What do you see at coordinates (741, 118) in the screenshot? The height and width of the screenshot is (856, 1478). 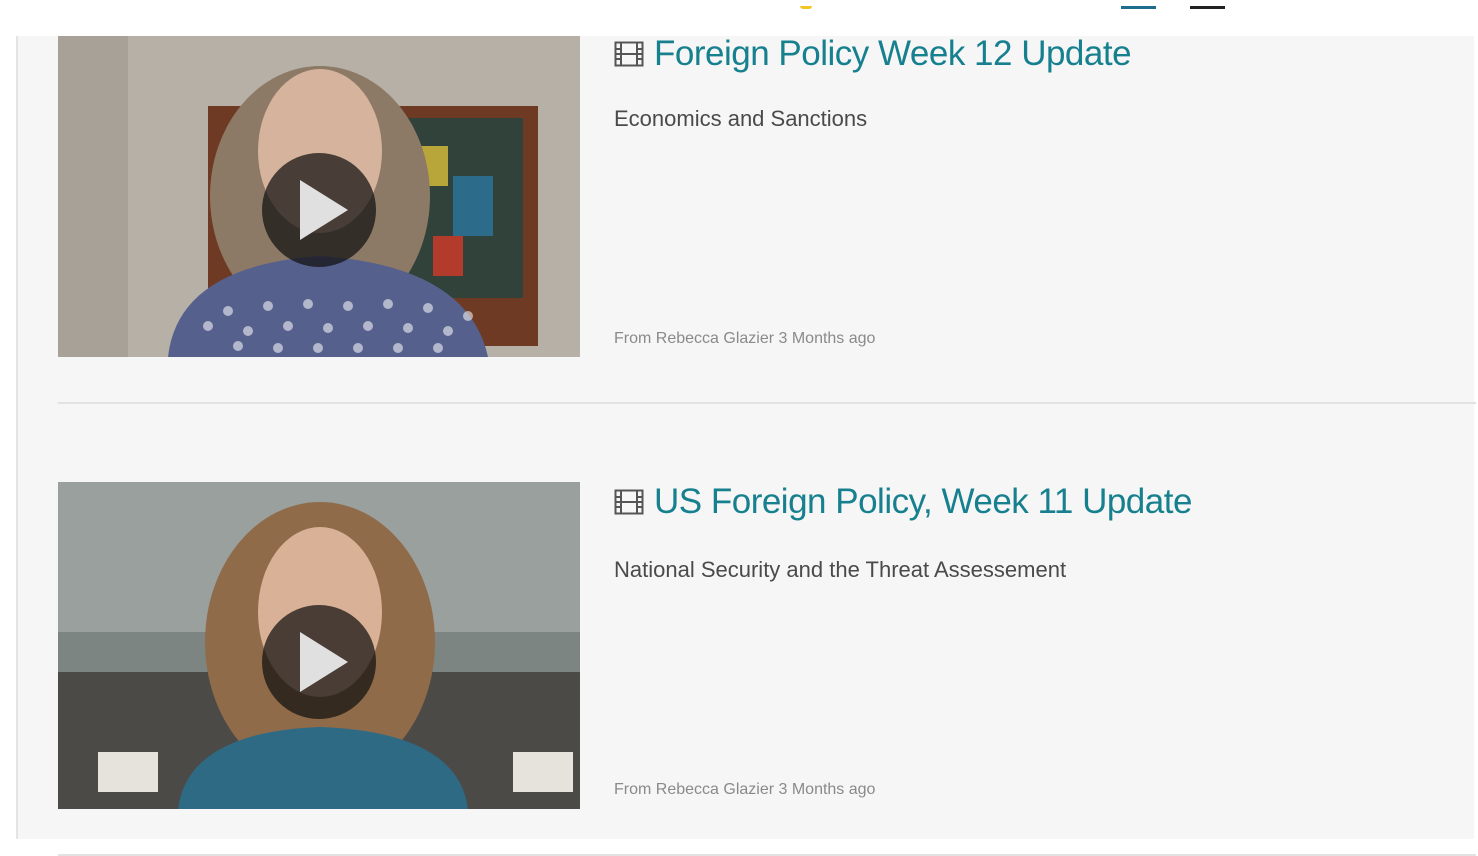 I see `media-description: Economics and Sanctions` at bounding box center [741, 118].